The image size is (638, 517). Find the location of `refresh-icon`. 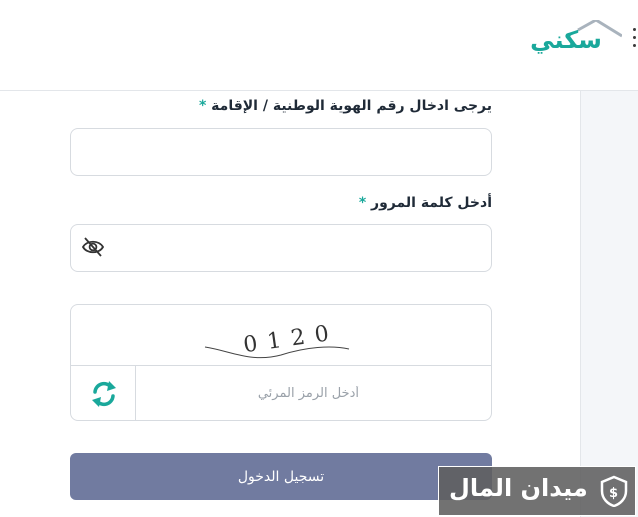

refresh-icon is located at coordinates (104, 394).